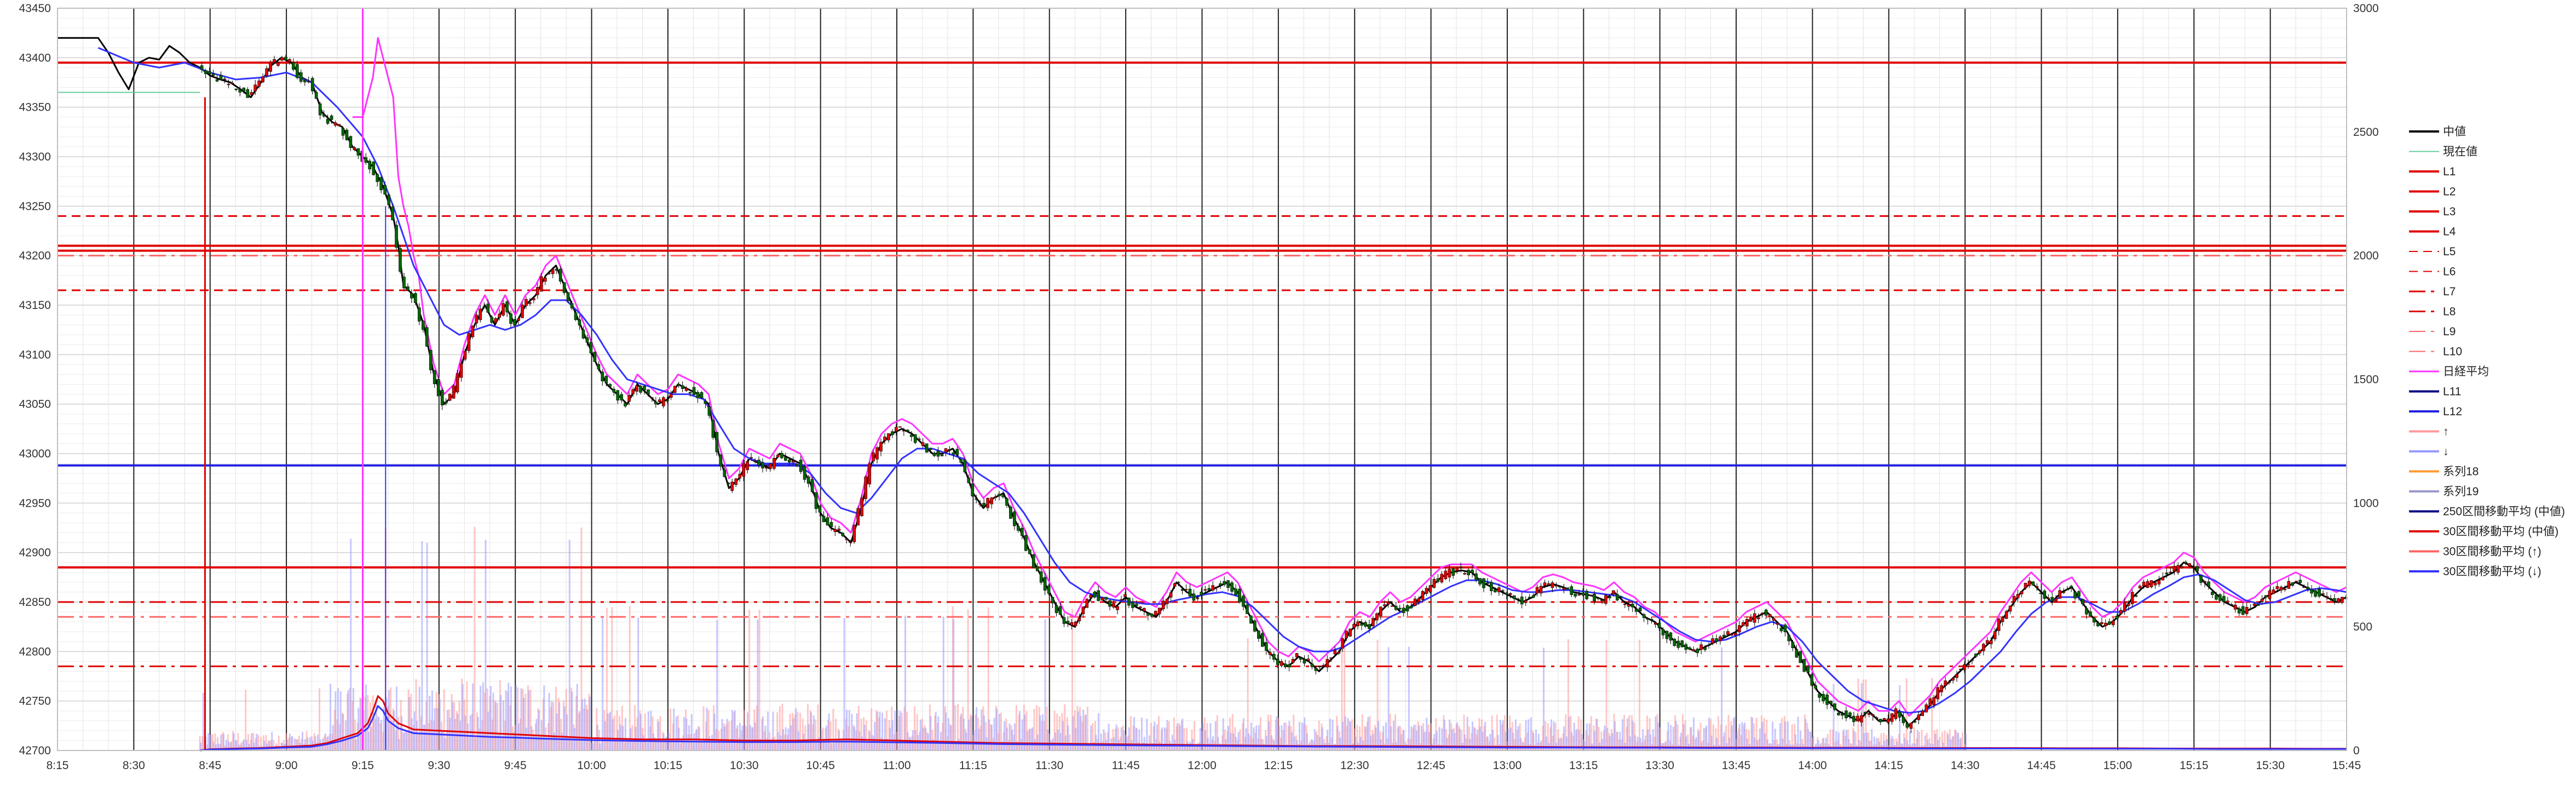 This screenshot has height=785, width=2576. I want to click on x-tick-label: 11:00, so click(897, 766).